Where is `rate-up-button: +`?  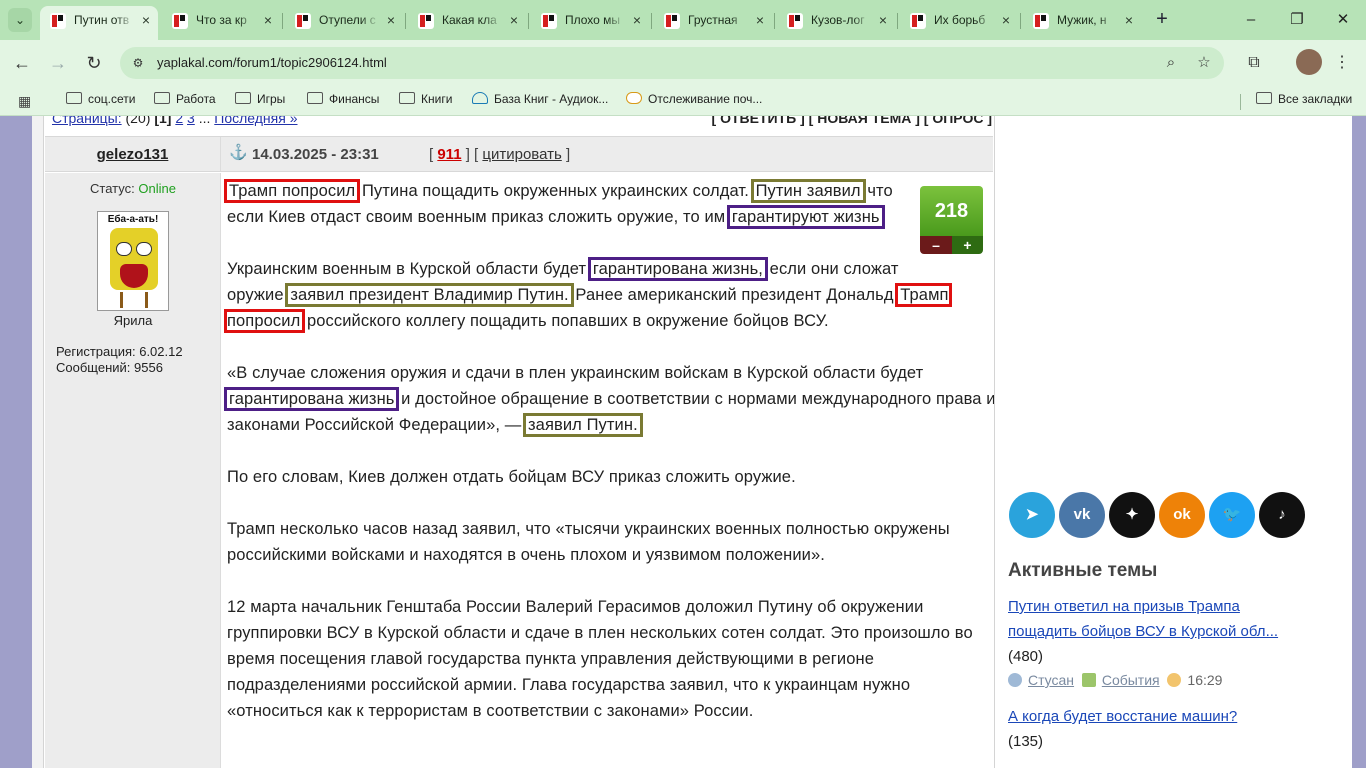 rate-up-button: + is located at coordinates (967, 245).